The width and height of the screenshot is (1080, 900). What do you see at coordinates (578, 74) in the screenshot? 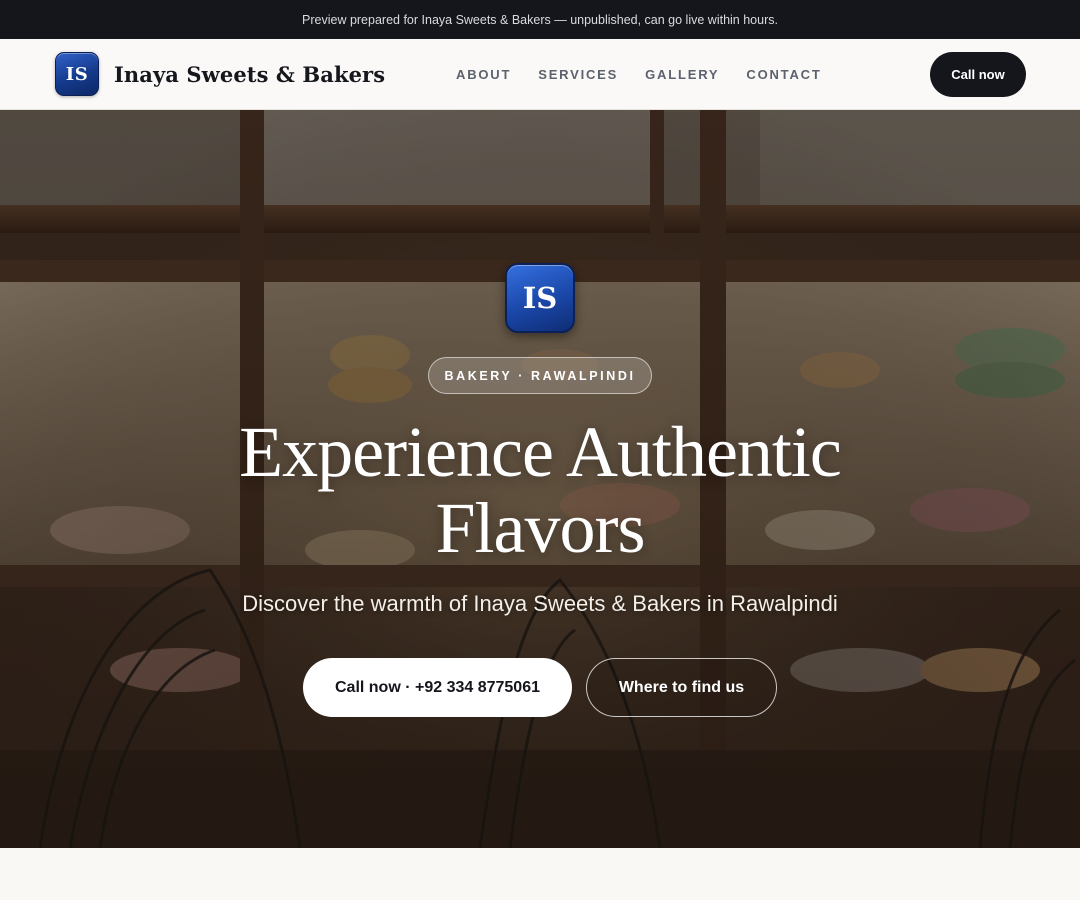
I see `nav-services: SERVICES` at bounding box center [578, 74].